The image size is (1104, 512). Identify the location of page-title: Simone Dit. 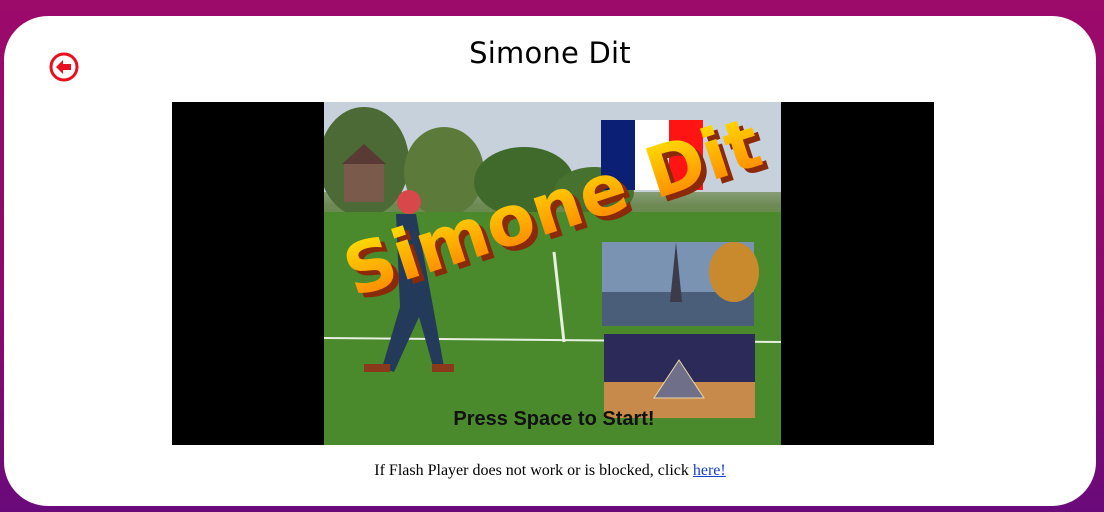
(550, 53).